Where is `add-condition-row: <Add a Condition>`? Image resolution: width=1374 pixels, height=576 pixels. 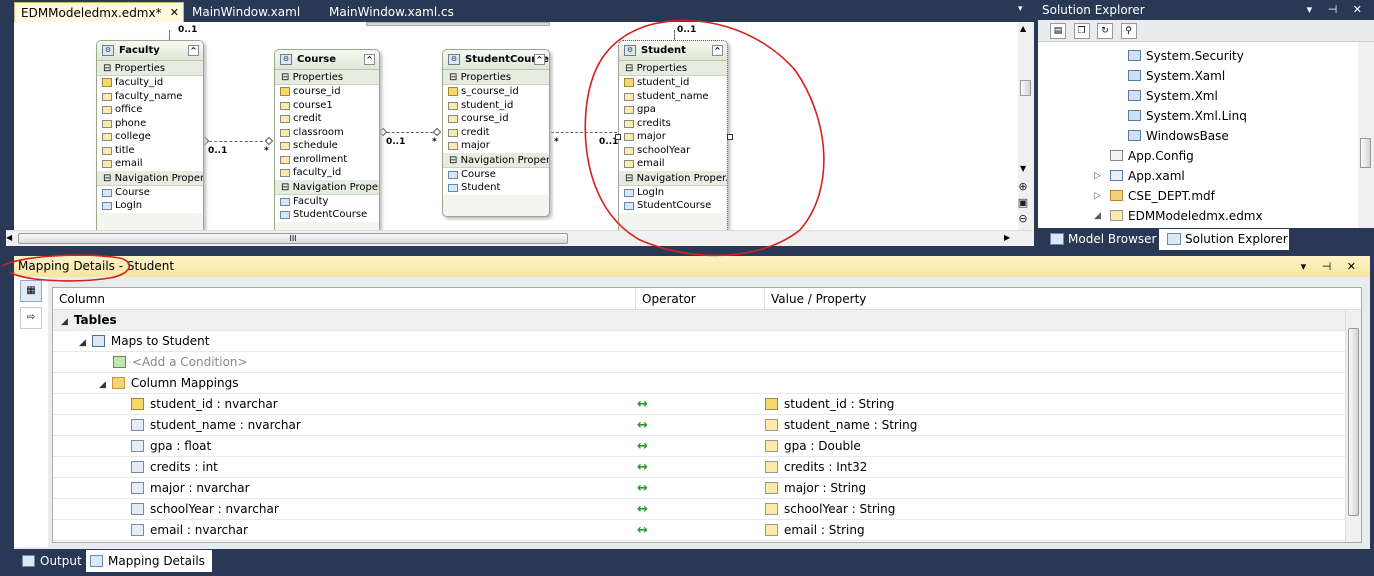 add-condition-row: <Add a Condition> is located at coordinates (707, 362).